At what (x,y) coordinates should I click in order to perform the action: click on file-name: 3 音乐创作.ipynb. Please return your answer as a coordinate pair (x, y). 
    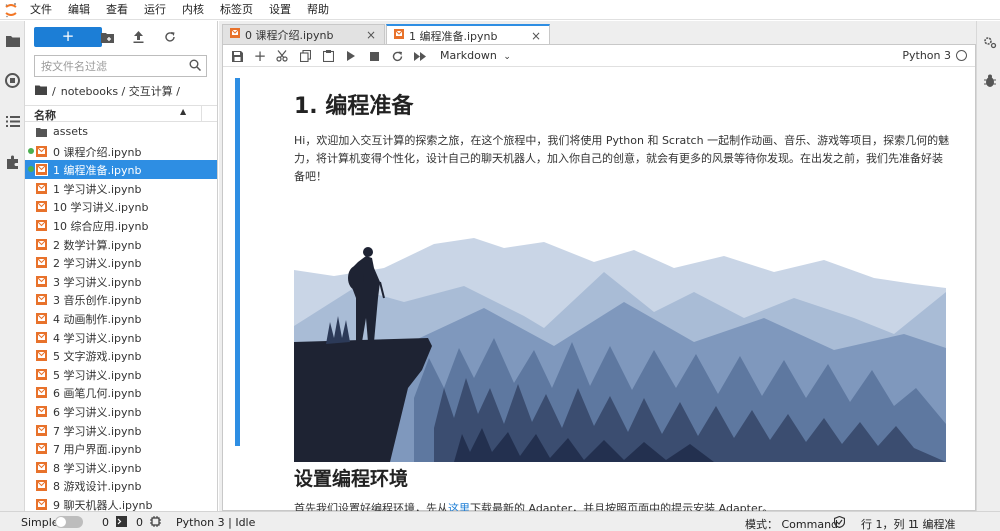
    Looking at the image, I should click on (97, 301).